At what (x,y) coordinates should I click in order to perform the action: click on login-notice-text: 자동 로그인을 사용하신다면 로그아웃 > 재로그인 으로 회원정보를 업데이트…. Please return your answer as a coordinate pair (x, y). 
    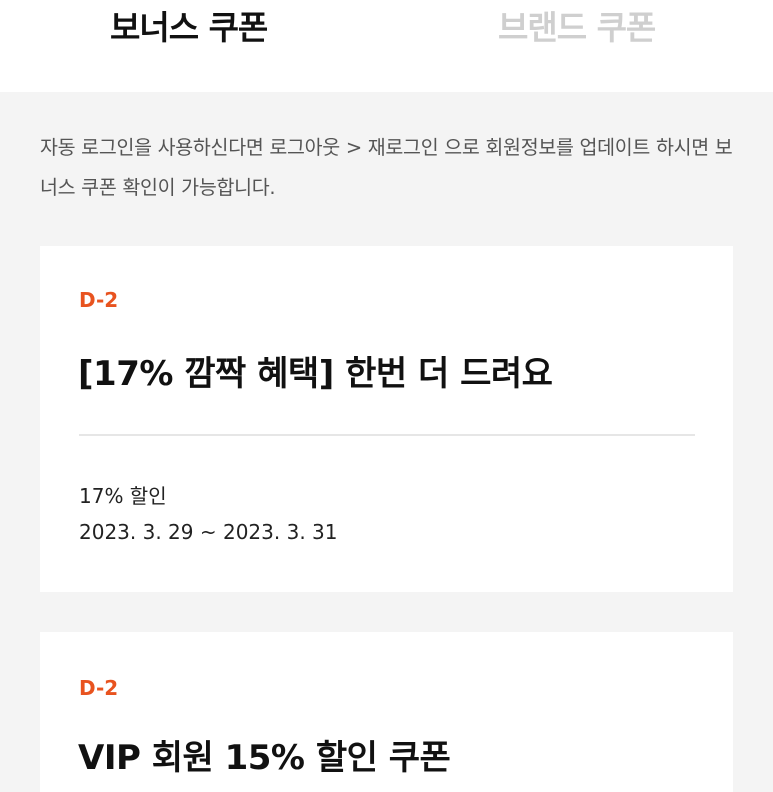
    Looking at the image, I should click on (386, 167).